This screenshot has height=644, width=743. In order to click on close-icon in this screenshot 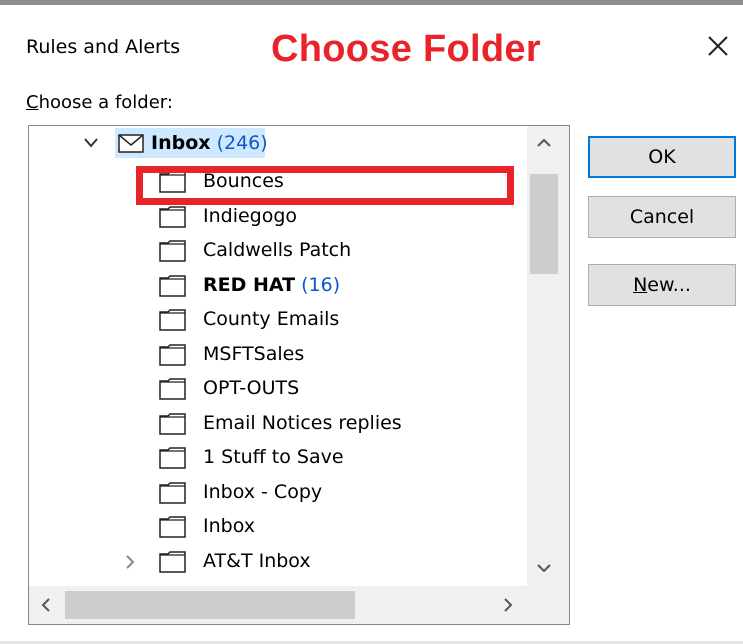, I will do `click(718, 46)`.